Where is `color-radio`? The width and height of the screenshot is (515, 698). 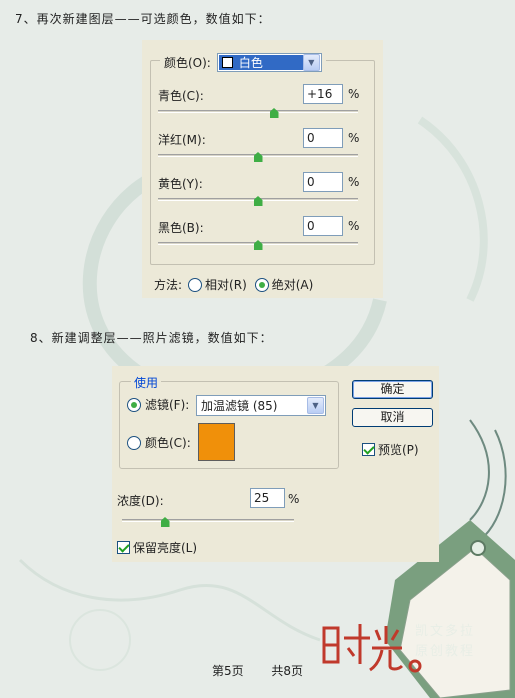 color-radio is located at coordinates (134, 442).